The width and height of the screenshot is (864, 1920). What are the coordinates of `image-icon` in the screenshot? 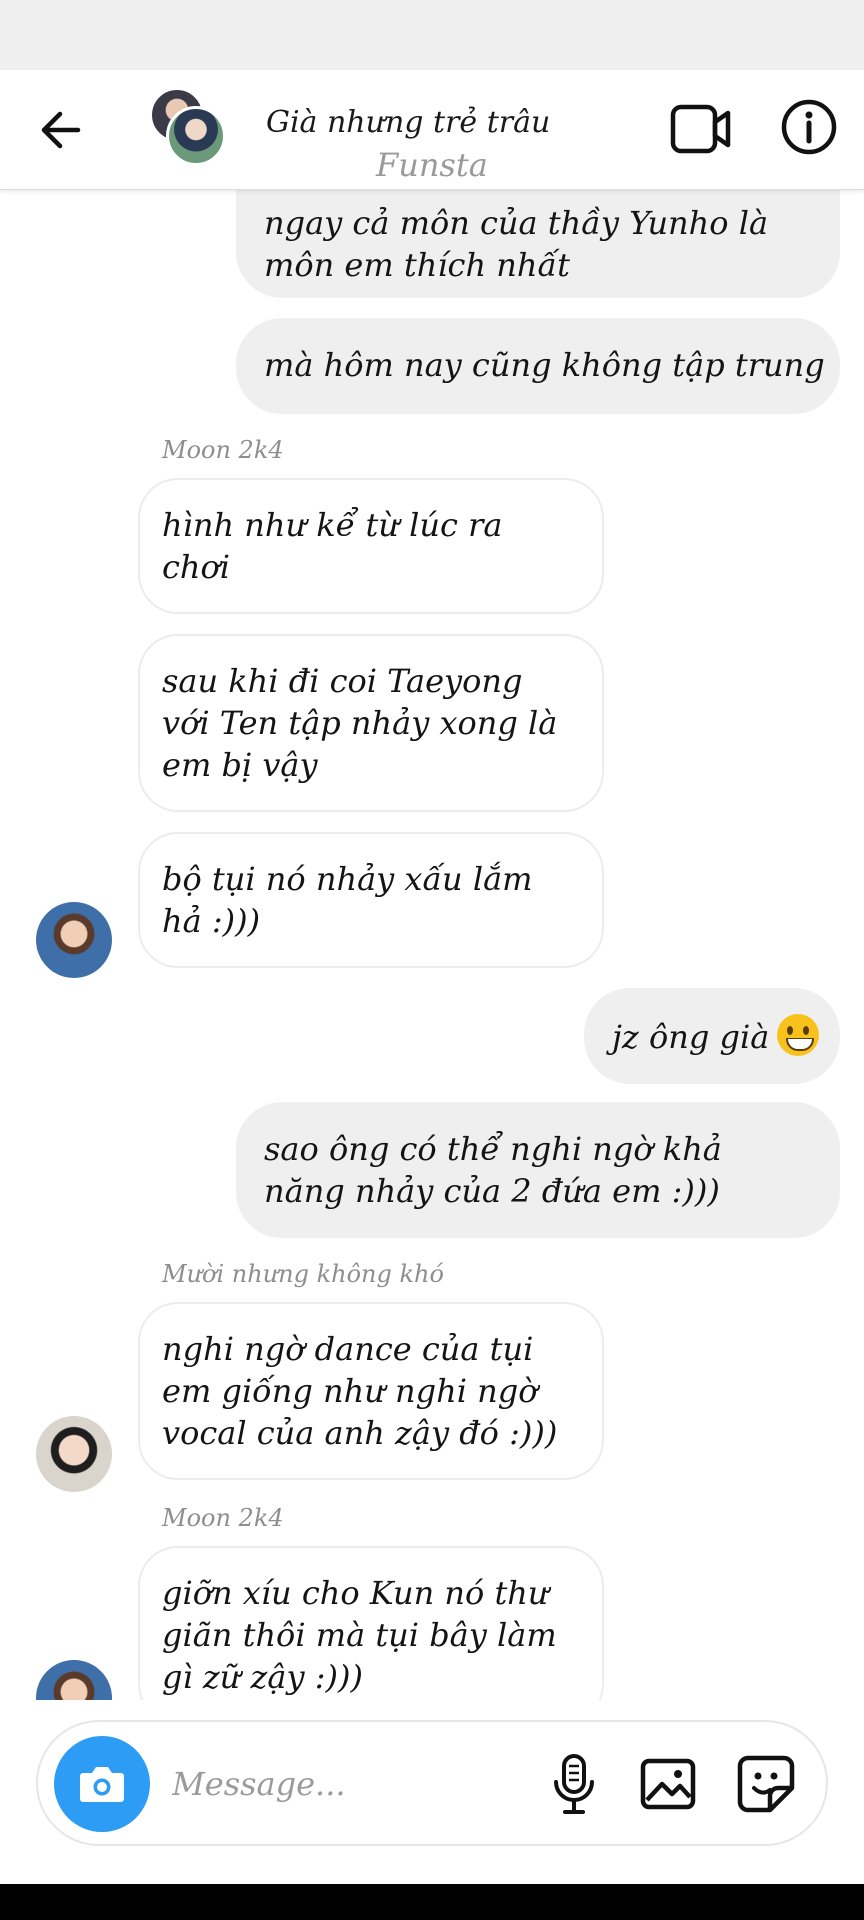 It's located at (668, 1784).